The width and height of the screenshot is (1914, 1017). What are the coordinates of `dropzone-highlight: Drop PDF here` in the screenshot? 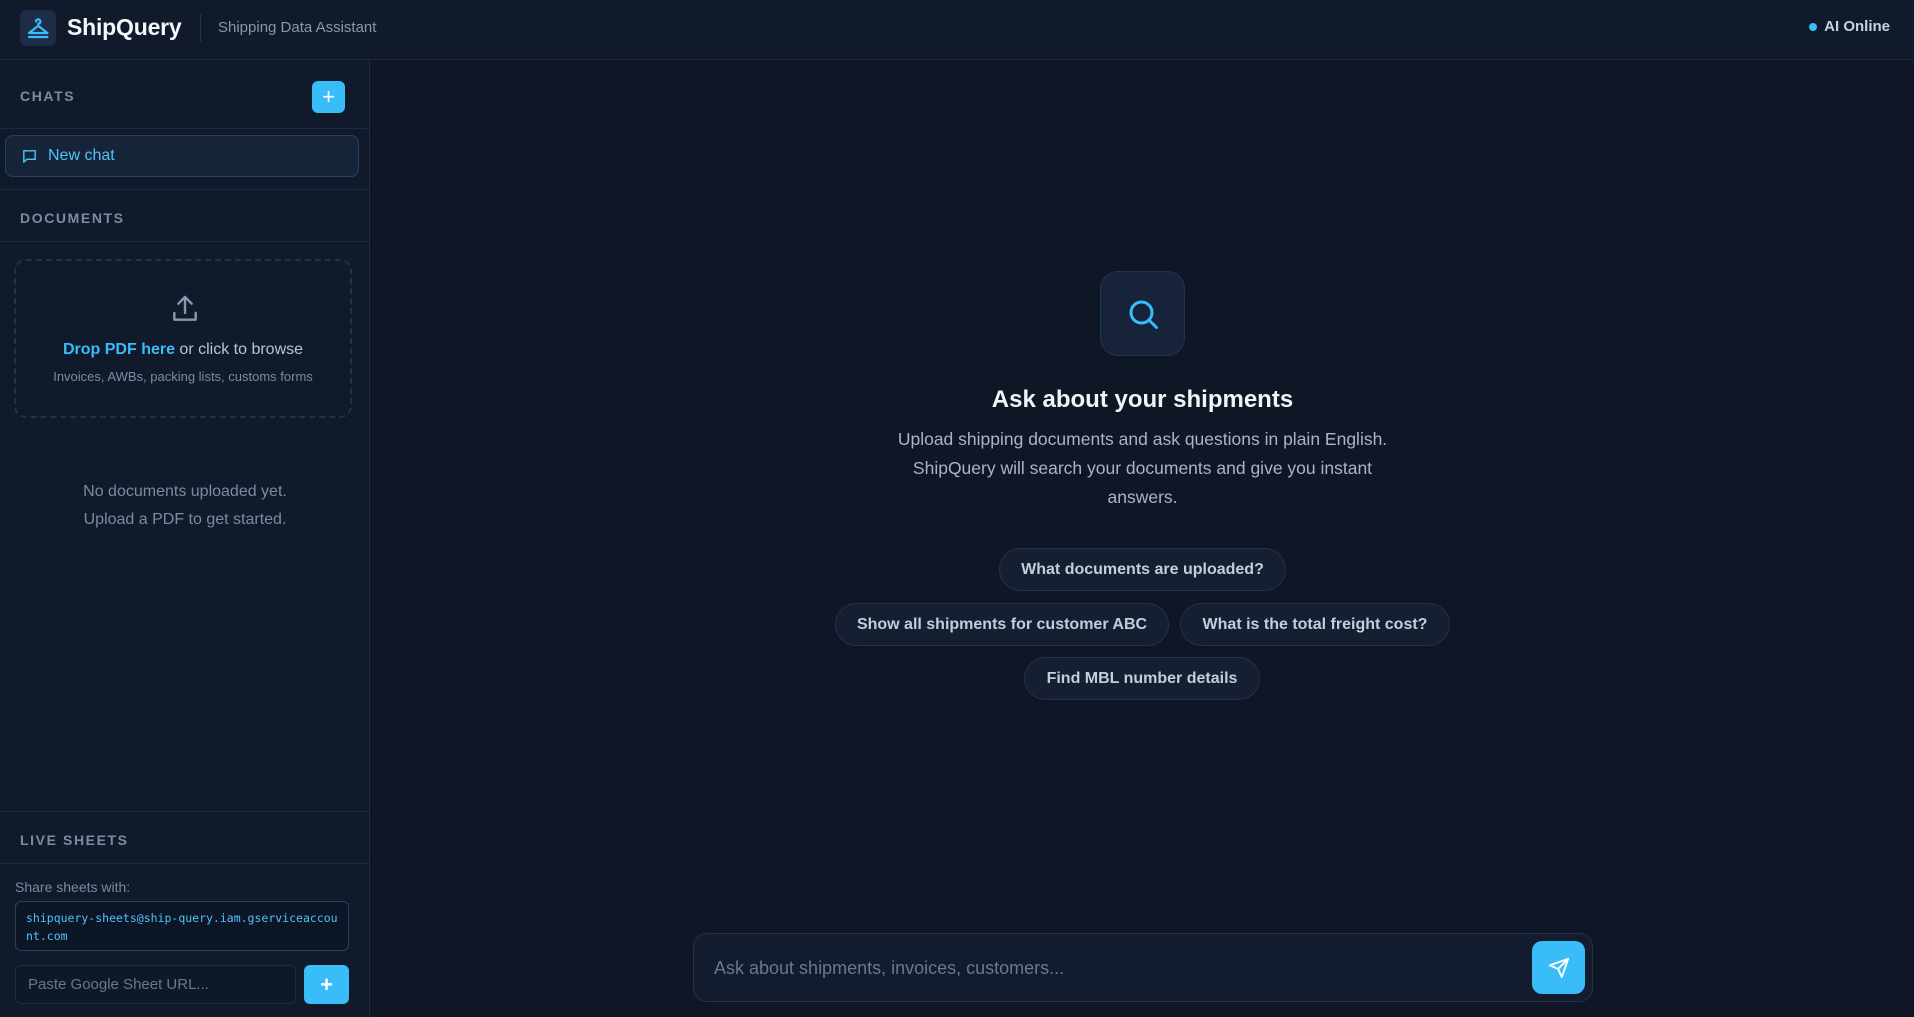 It's located at (118, 349).